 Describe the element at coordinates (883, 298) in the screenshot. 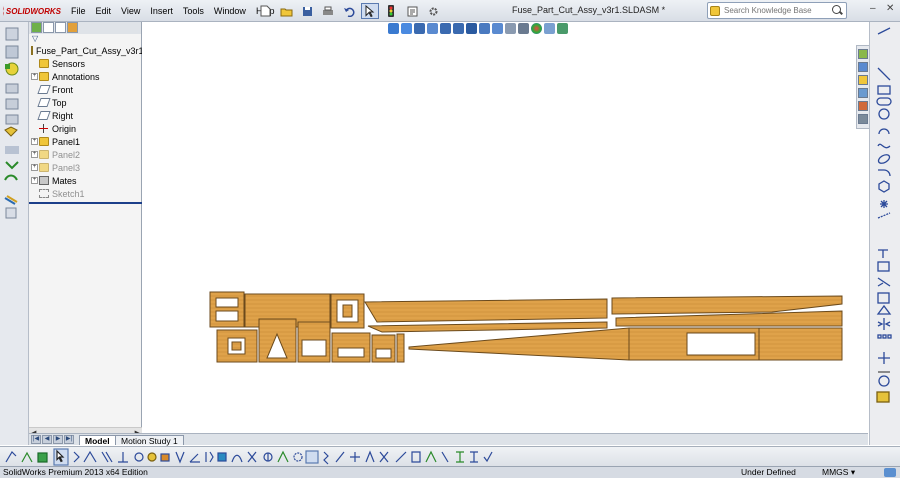

I see `convert-entities-icon` at that location.